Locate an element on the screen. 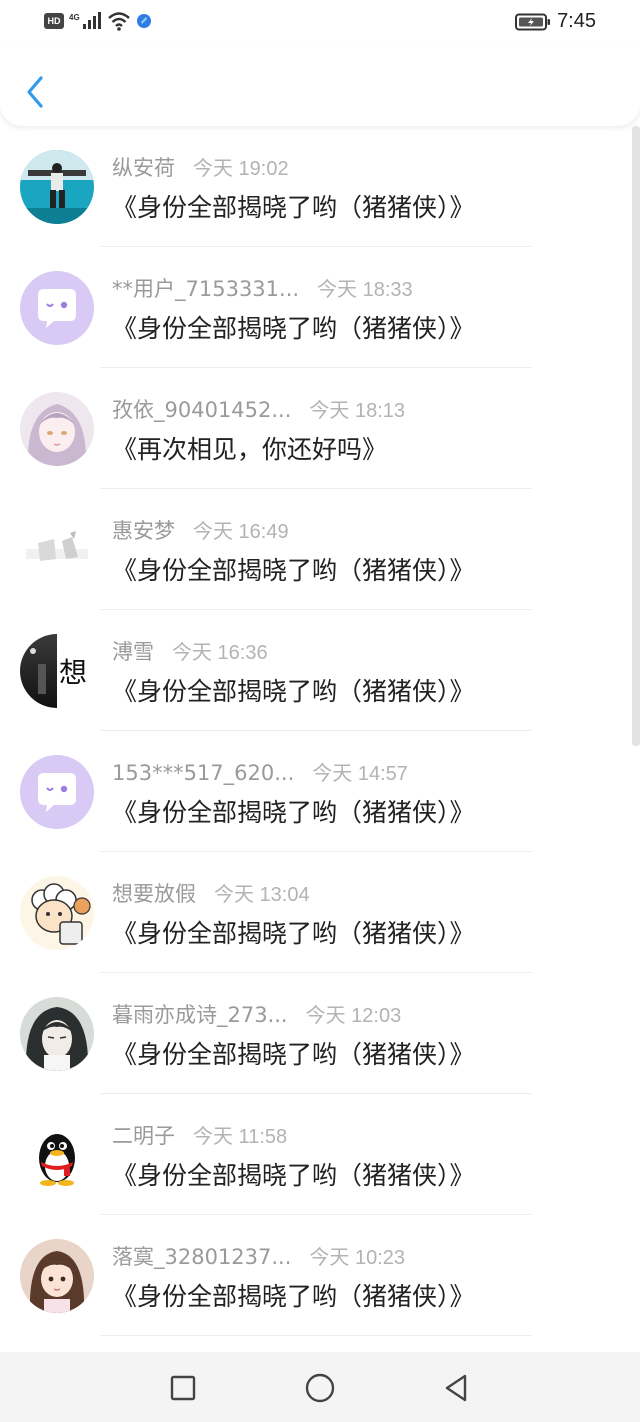 The width and height of the screenshot is (640, 1422). message-row: 惠安梦 今天 16:49 《身份全部揭晓了哟（猪猪侠）》 is located at coordinates (316, 549).